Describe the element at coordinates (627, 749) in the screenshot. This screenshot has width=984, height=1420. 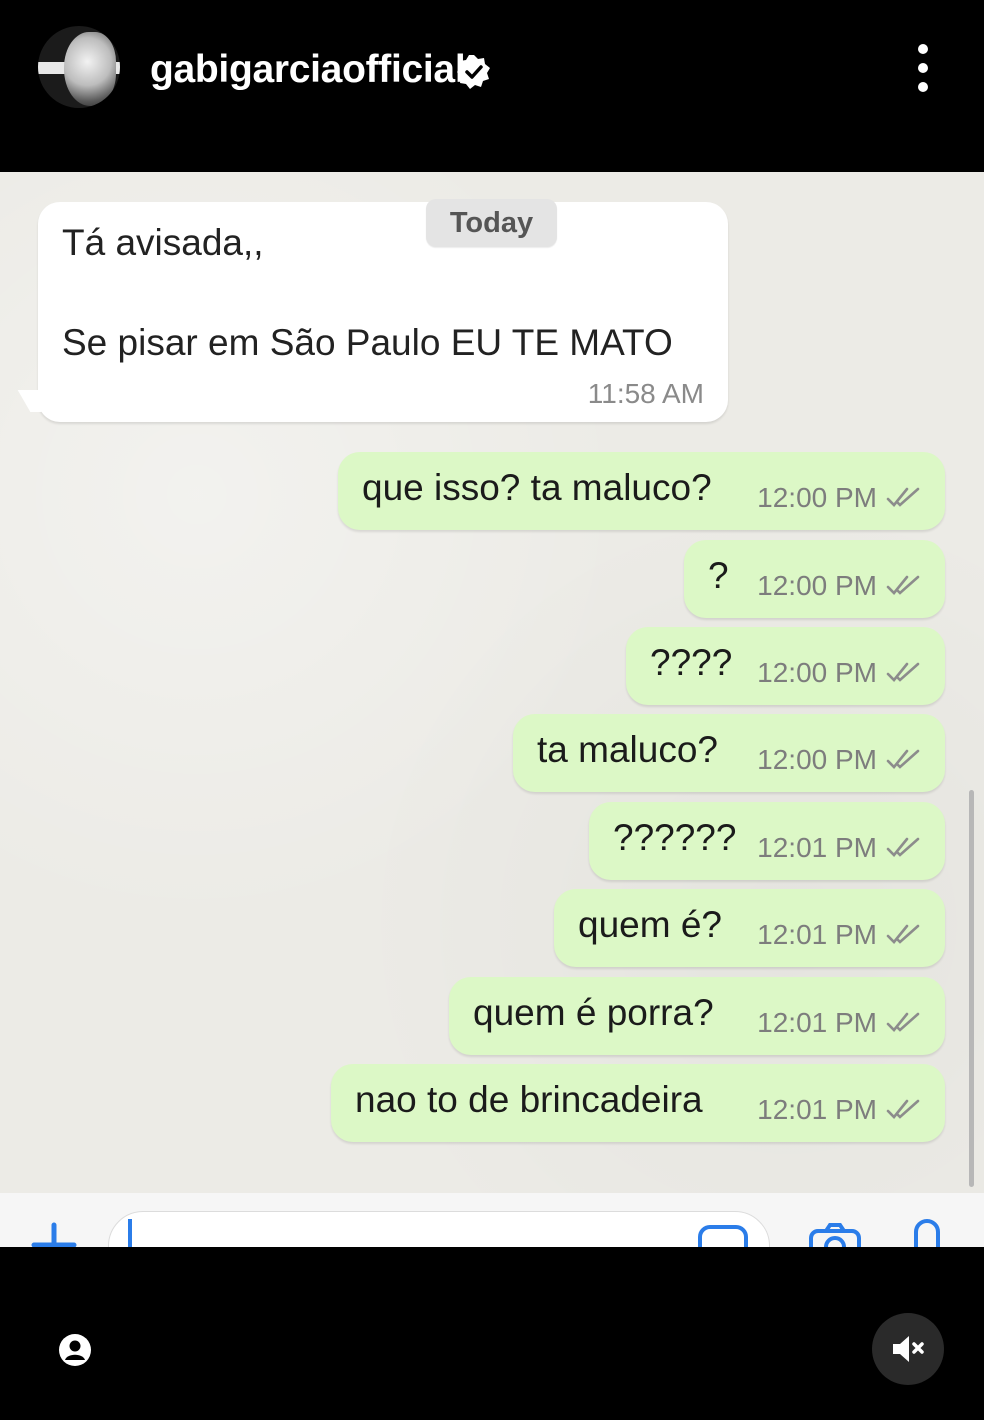
I see `message-text: ta maluco?` at that location.